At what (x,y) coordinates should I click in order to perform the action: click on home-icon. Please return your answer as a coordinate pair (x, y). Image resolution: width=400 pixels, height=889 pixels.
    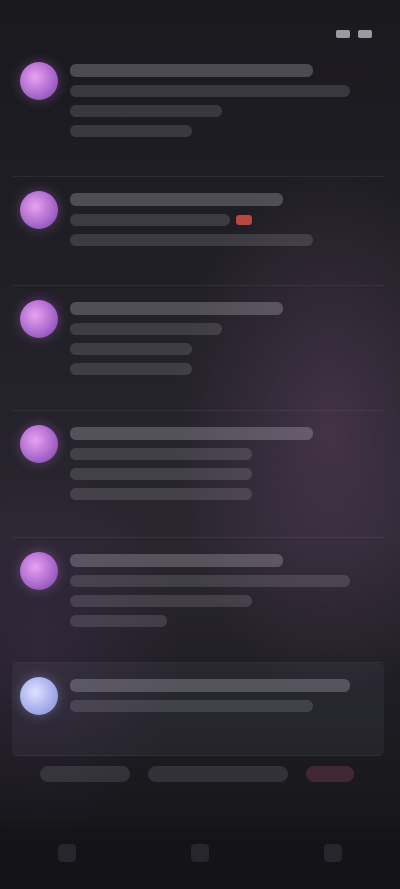
    Looking at the image, I should click on (199, 853).